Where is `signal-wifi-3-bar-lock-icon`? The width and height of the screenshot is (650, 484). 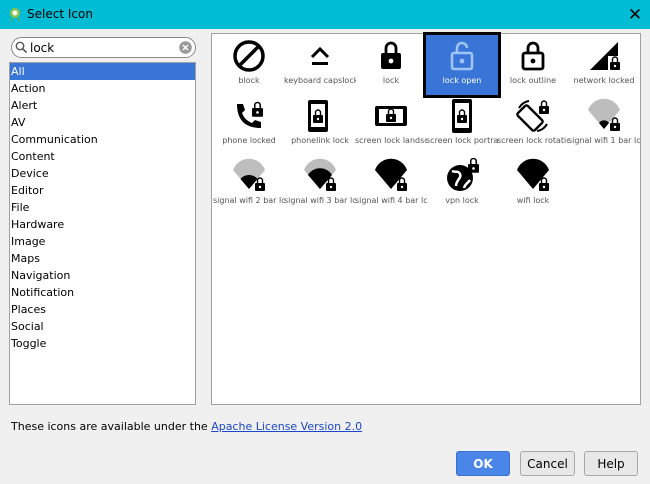 signal-wifi-3-bar-lock-icon is located at coordinates (320, 174).